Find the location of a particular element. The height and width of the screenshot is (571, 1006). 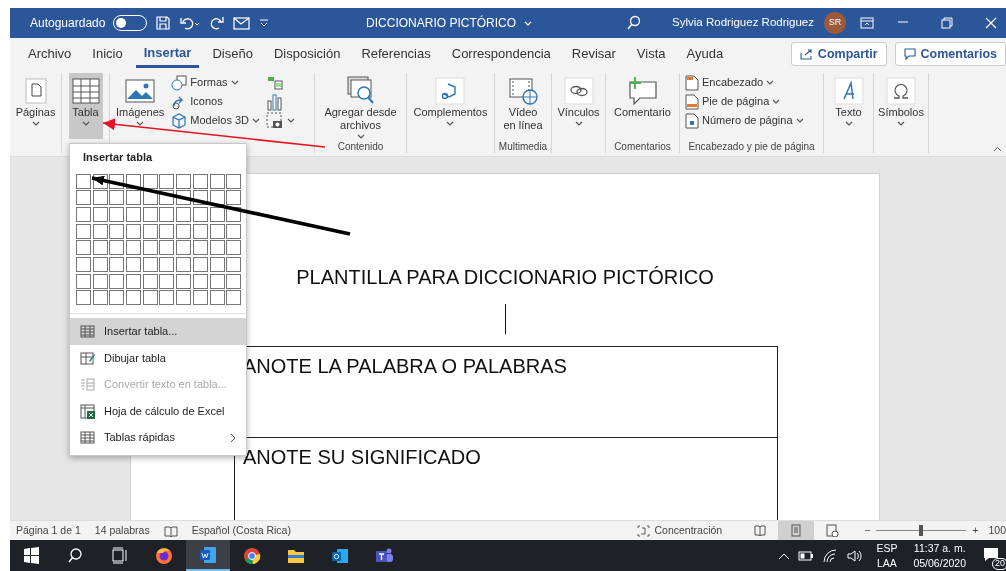

ribbon-icon-button is located at coordinates (280, 120).